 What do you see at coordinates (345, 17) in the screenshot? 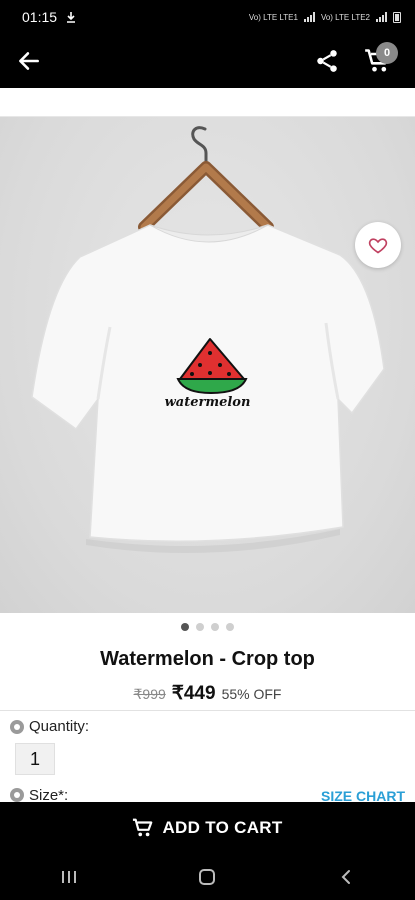
I see `network-label-2: Vo) LTE LTE2` at bounding box center [345, 17].